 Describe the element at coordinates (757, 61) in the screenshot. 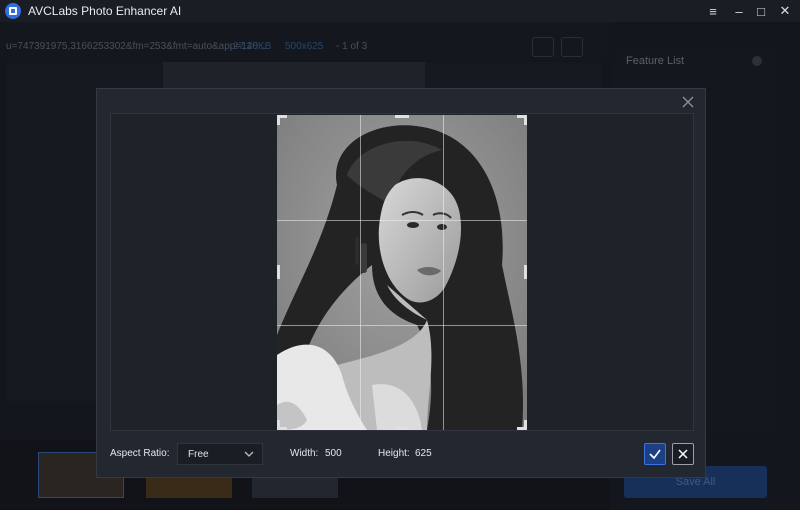

I see `help-icon` at that location.